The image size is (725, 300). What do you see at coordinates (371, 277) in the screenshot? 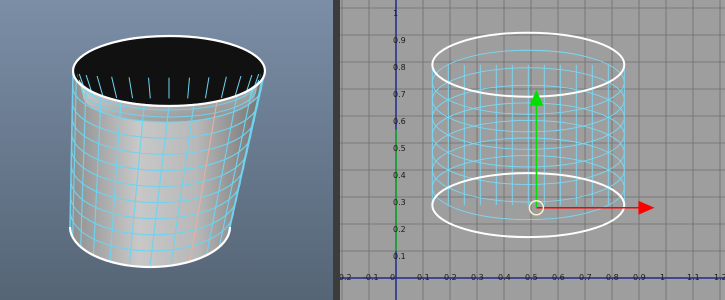
I see `x-tick-label: -0.1` at bounding box center [371, 277].